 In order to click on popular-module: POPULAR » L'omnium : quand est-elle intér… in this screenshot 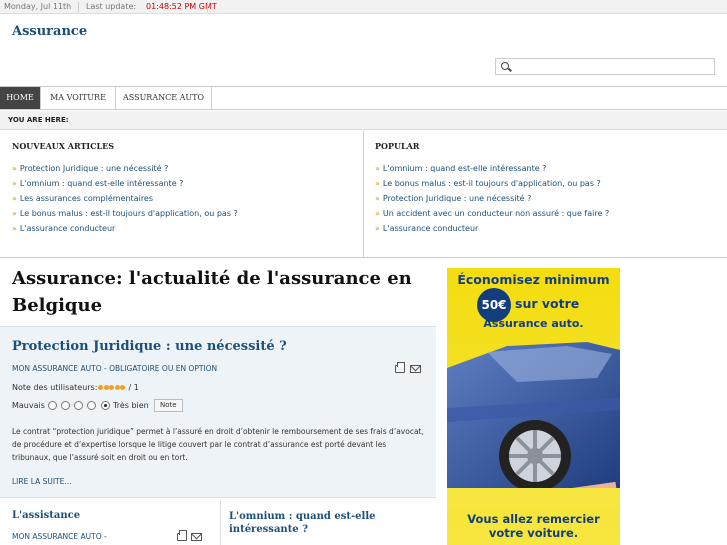, I will do `click(545, 194)`.